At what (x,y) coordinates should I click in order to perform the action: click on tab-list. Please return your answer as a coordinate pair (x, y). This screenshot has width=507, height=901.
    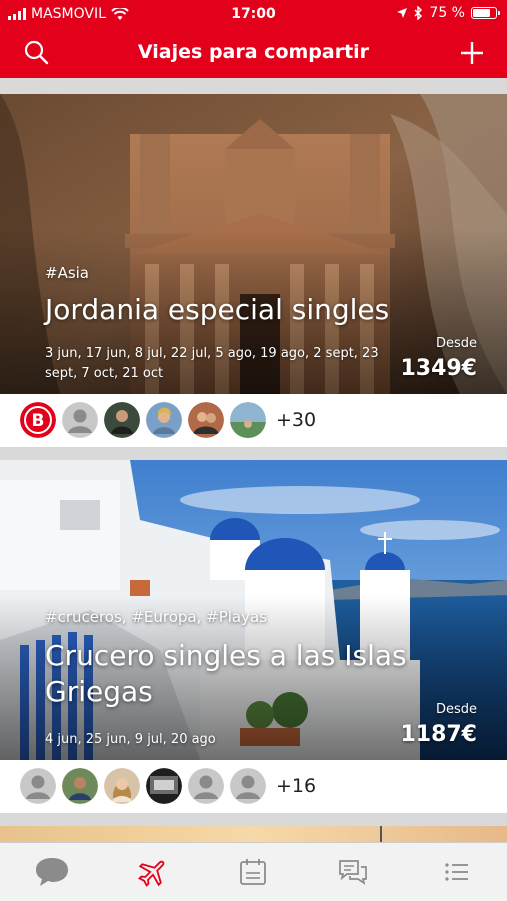
    Looking at the image, I should click on (457, 872).